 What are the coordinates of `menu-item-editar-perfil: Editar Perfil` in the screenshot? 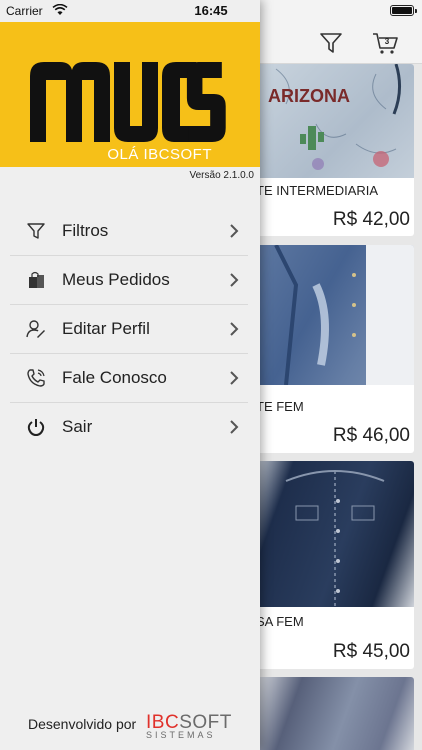 It's located at (129, 329).